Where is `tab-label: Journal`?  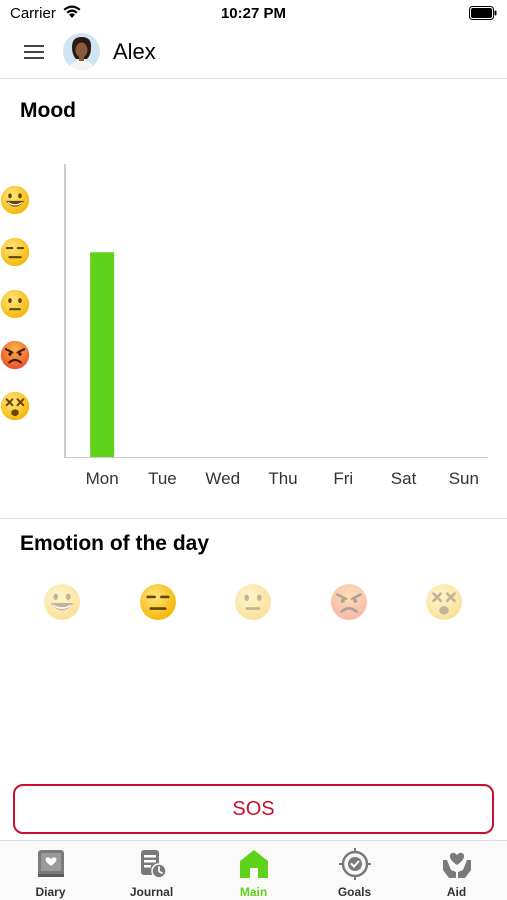 tab-label: Journal is located at coordinates (151, 892).